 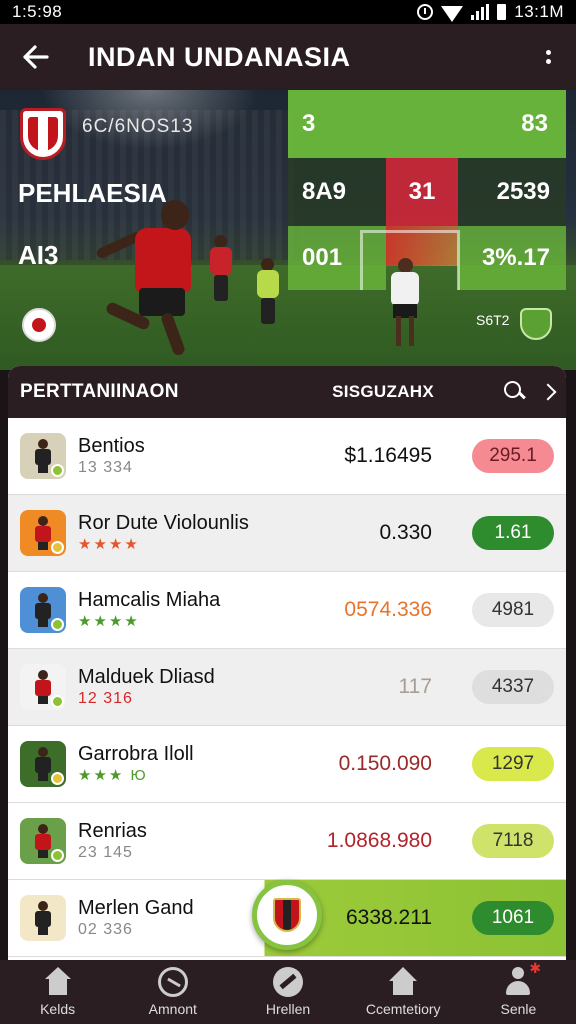 What do you see at coordinates (99, 391) in the screenshot?
I see `list-title: PERTTANIINAON` at bounding box center [99, 391].